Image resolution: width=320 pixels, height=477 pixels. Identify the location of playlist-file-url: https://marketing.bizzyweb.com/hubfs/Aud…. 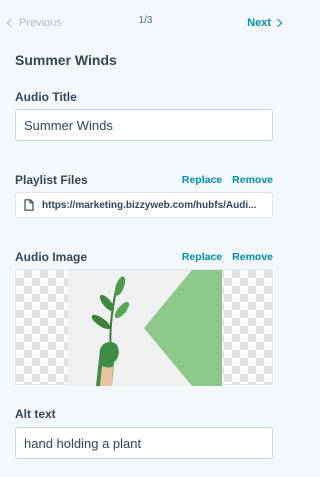
(149, 205).